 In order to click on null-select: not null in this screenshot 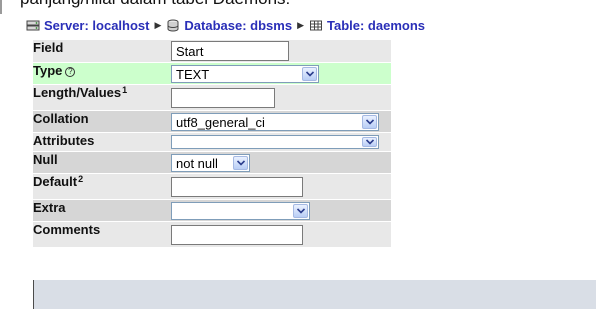, I will do `click(210, 162)`.